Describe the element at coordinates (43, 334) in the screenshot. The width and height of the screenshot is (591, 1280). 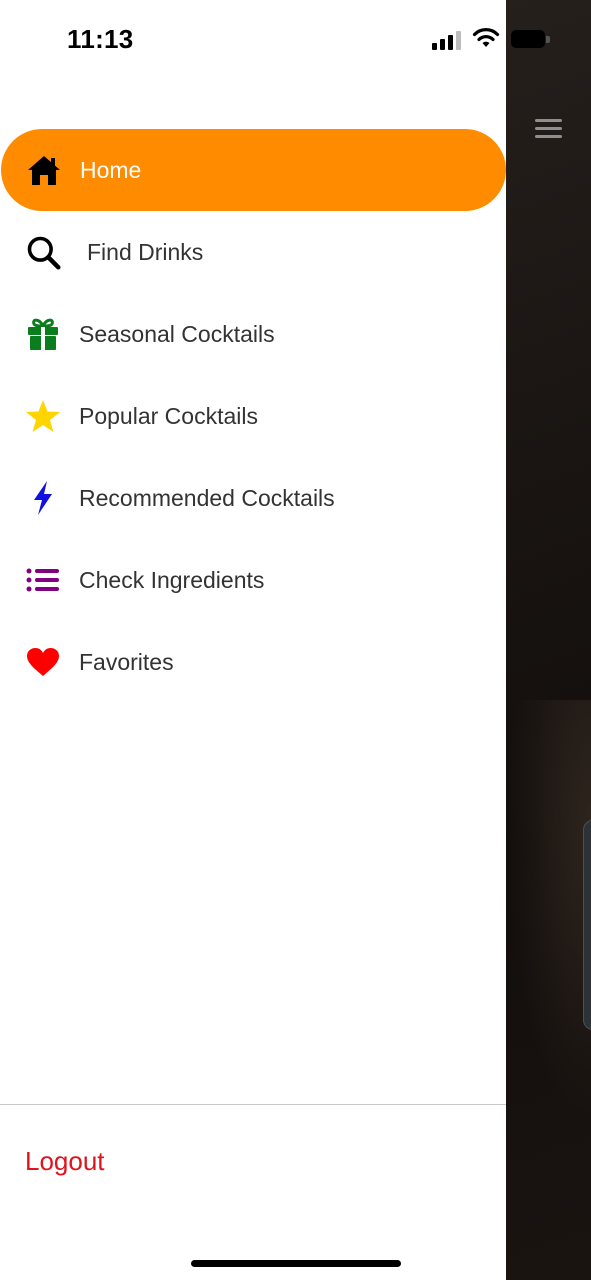
I see `gift-icon` at that location.